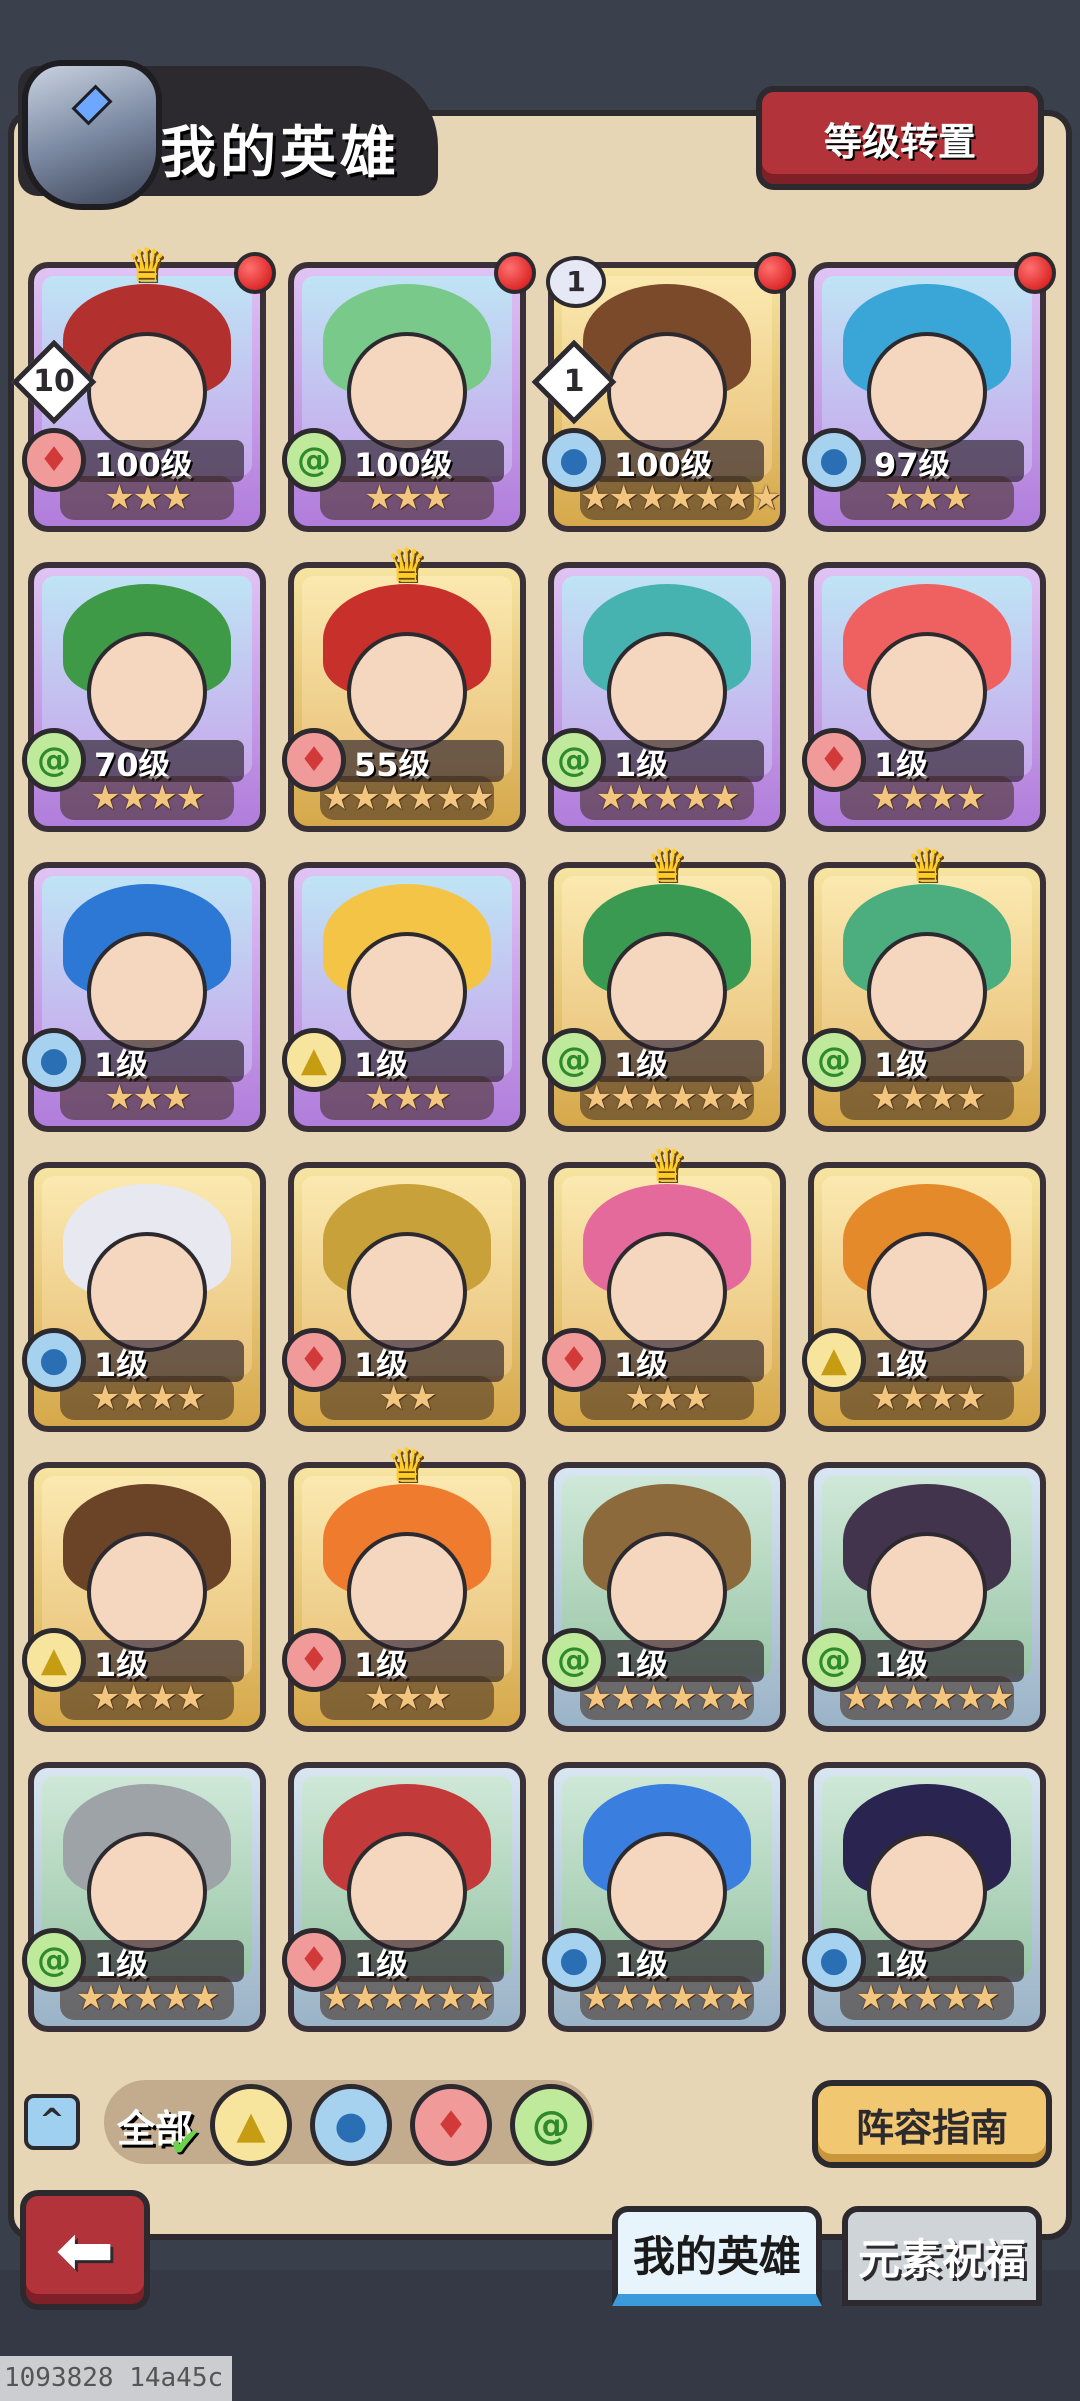 Image resolution: width=1080 pixels, height=2401 pixels. Describe the element at coordinates (942, 2256) in the screenshot. I see `tab-element-blessing: 元素祝福` at that location.